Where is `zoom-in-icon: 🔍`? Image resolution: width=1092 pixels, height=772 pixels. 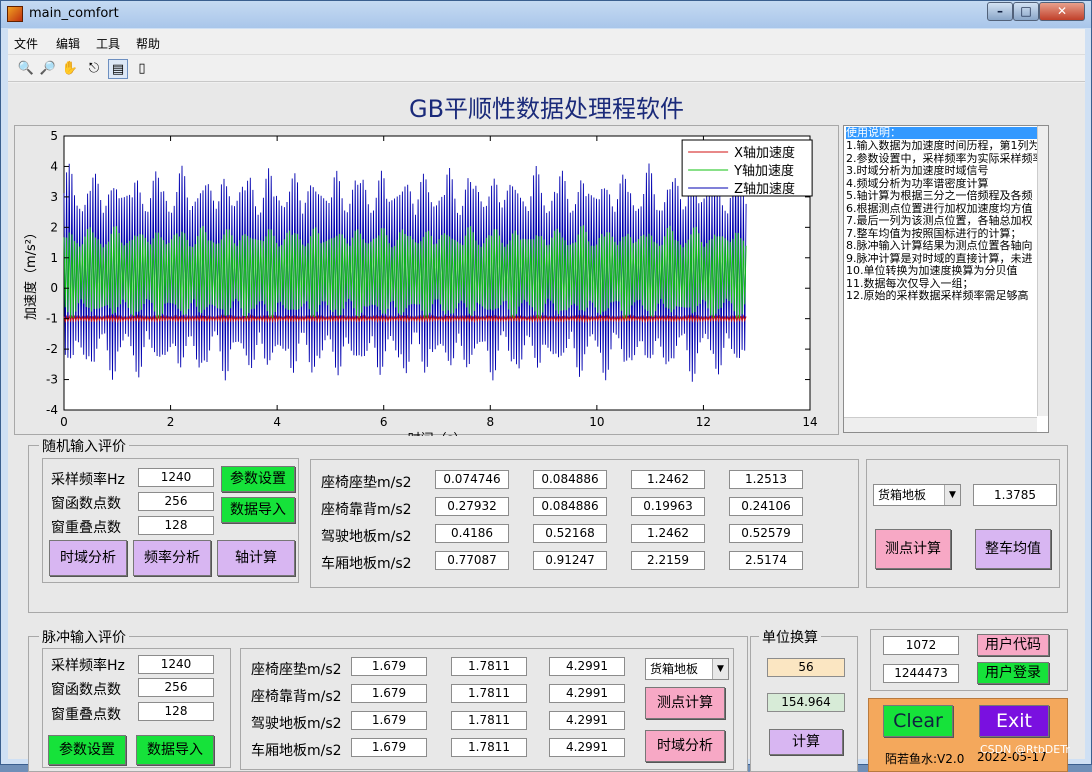
zoom-in-icon: 🔍 is located at coordinates (26, 69).